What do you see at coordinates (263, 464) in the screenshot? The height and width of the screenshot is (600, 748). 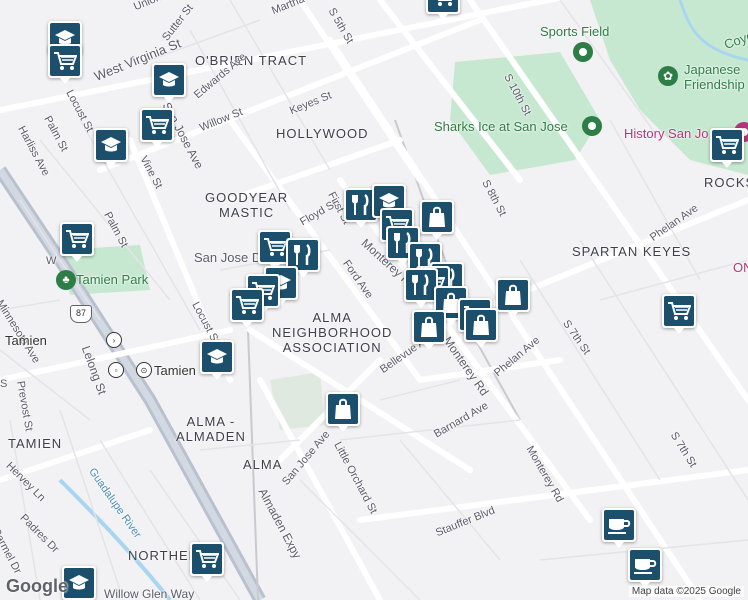 I see `neighborhood-label: ALMA` at bounding box center [263, 464].